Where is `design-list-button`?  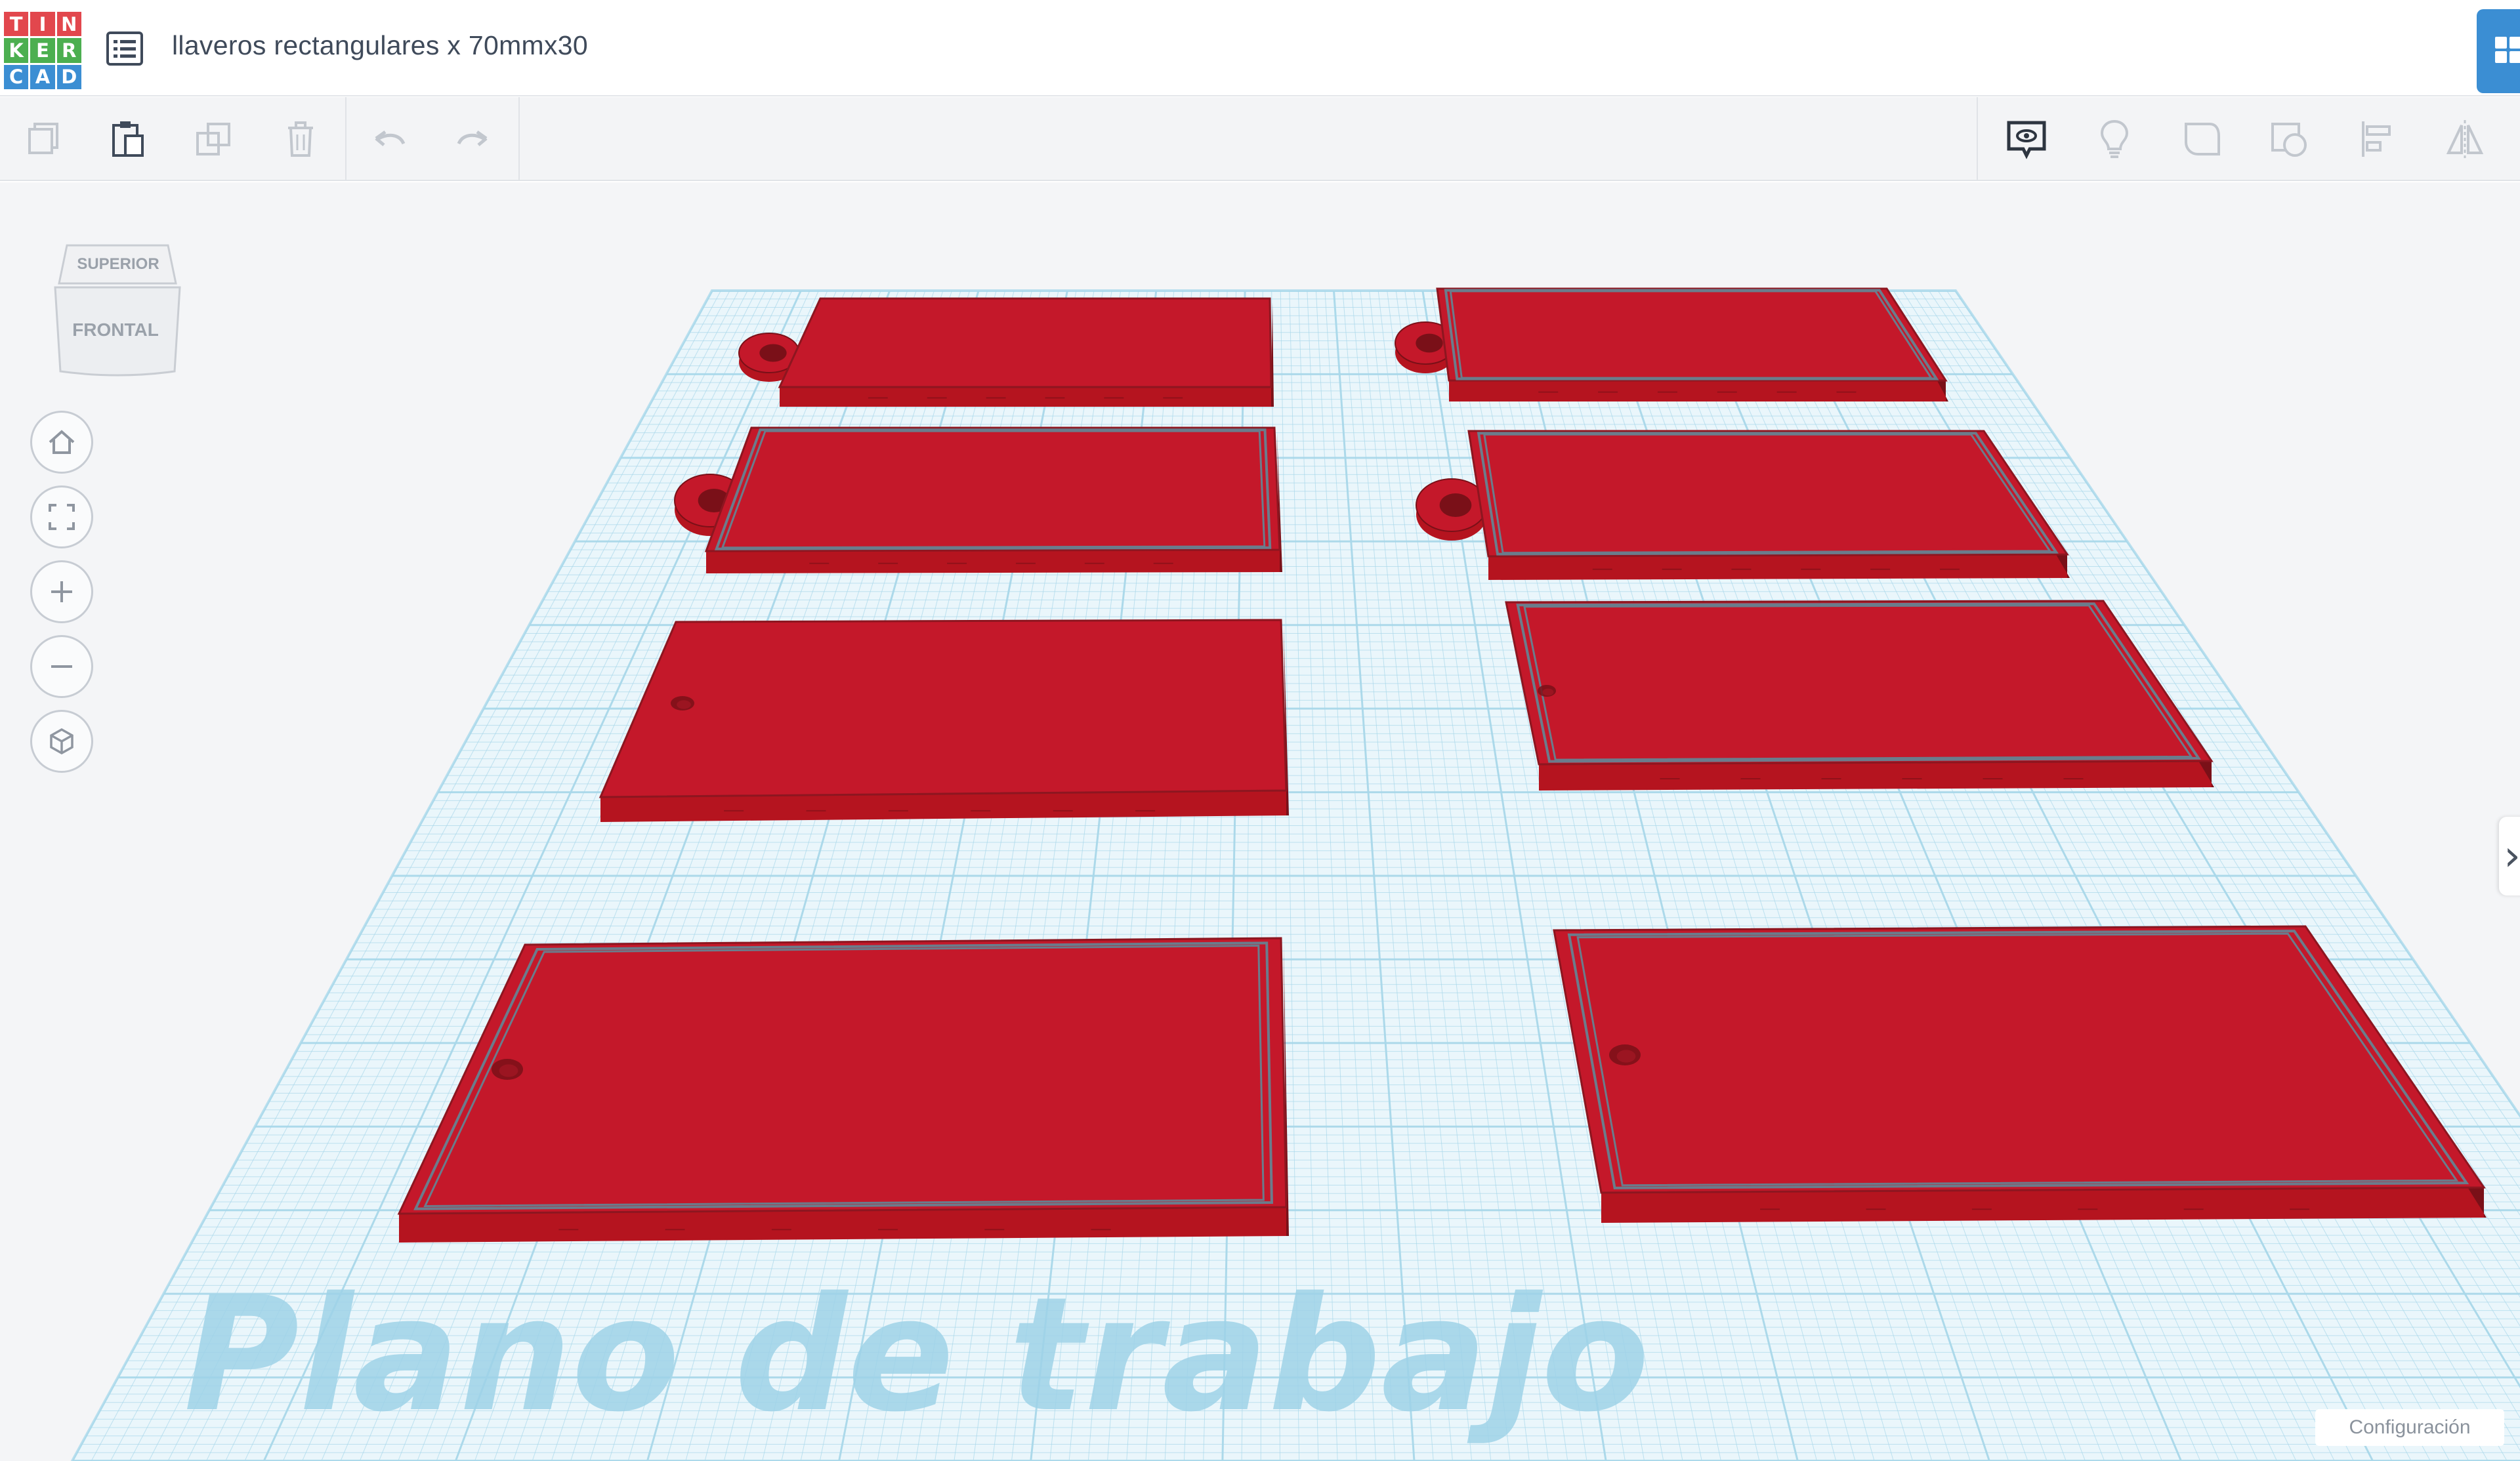 design-list-button is located at coordinates (124, 49).